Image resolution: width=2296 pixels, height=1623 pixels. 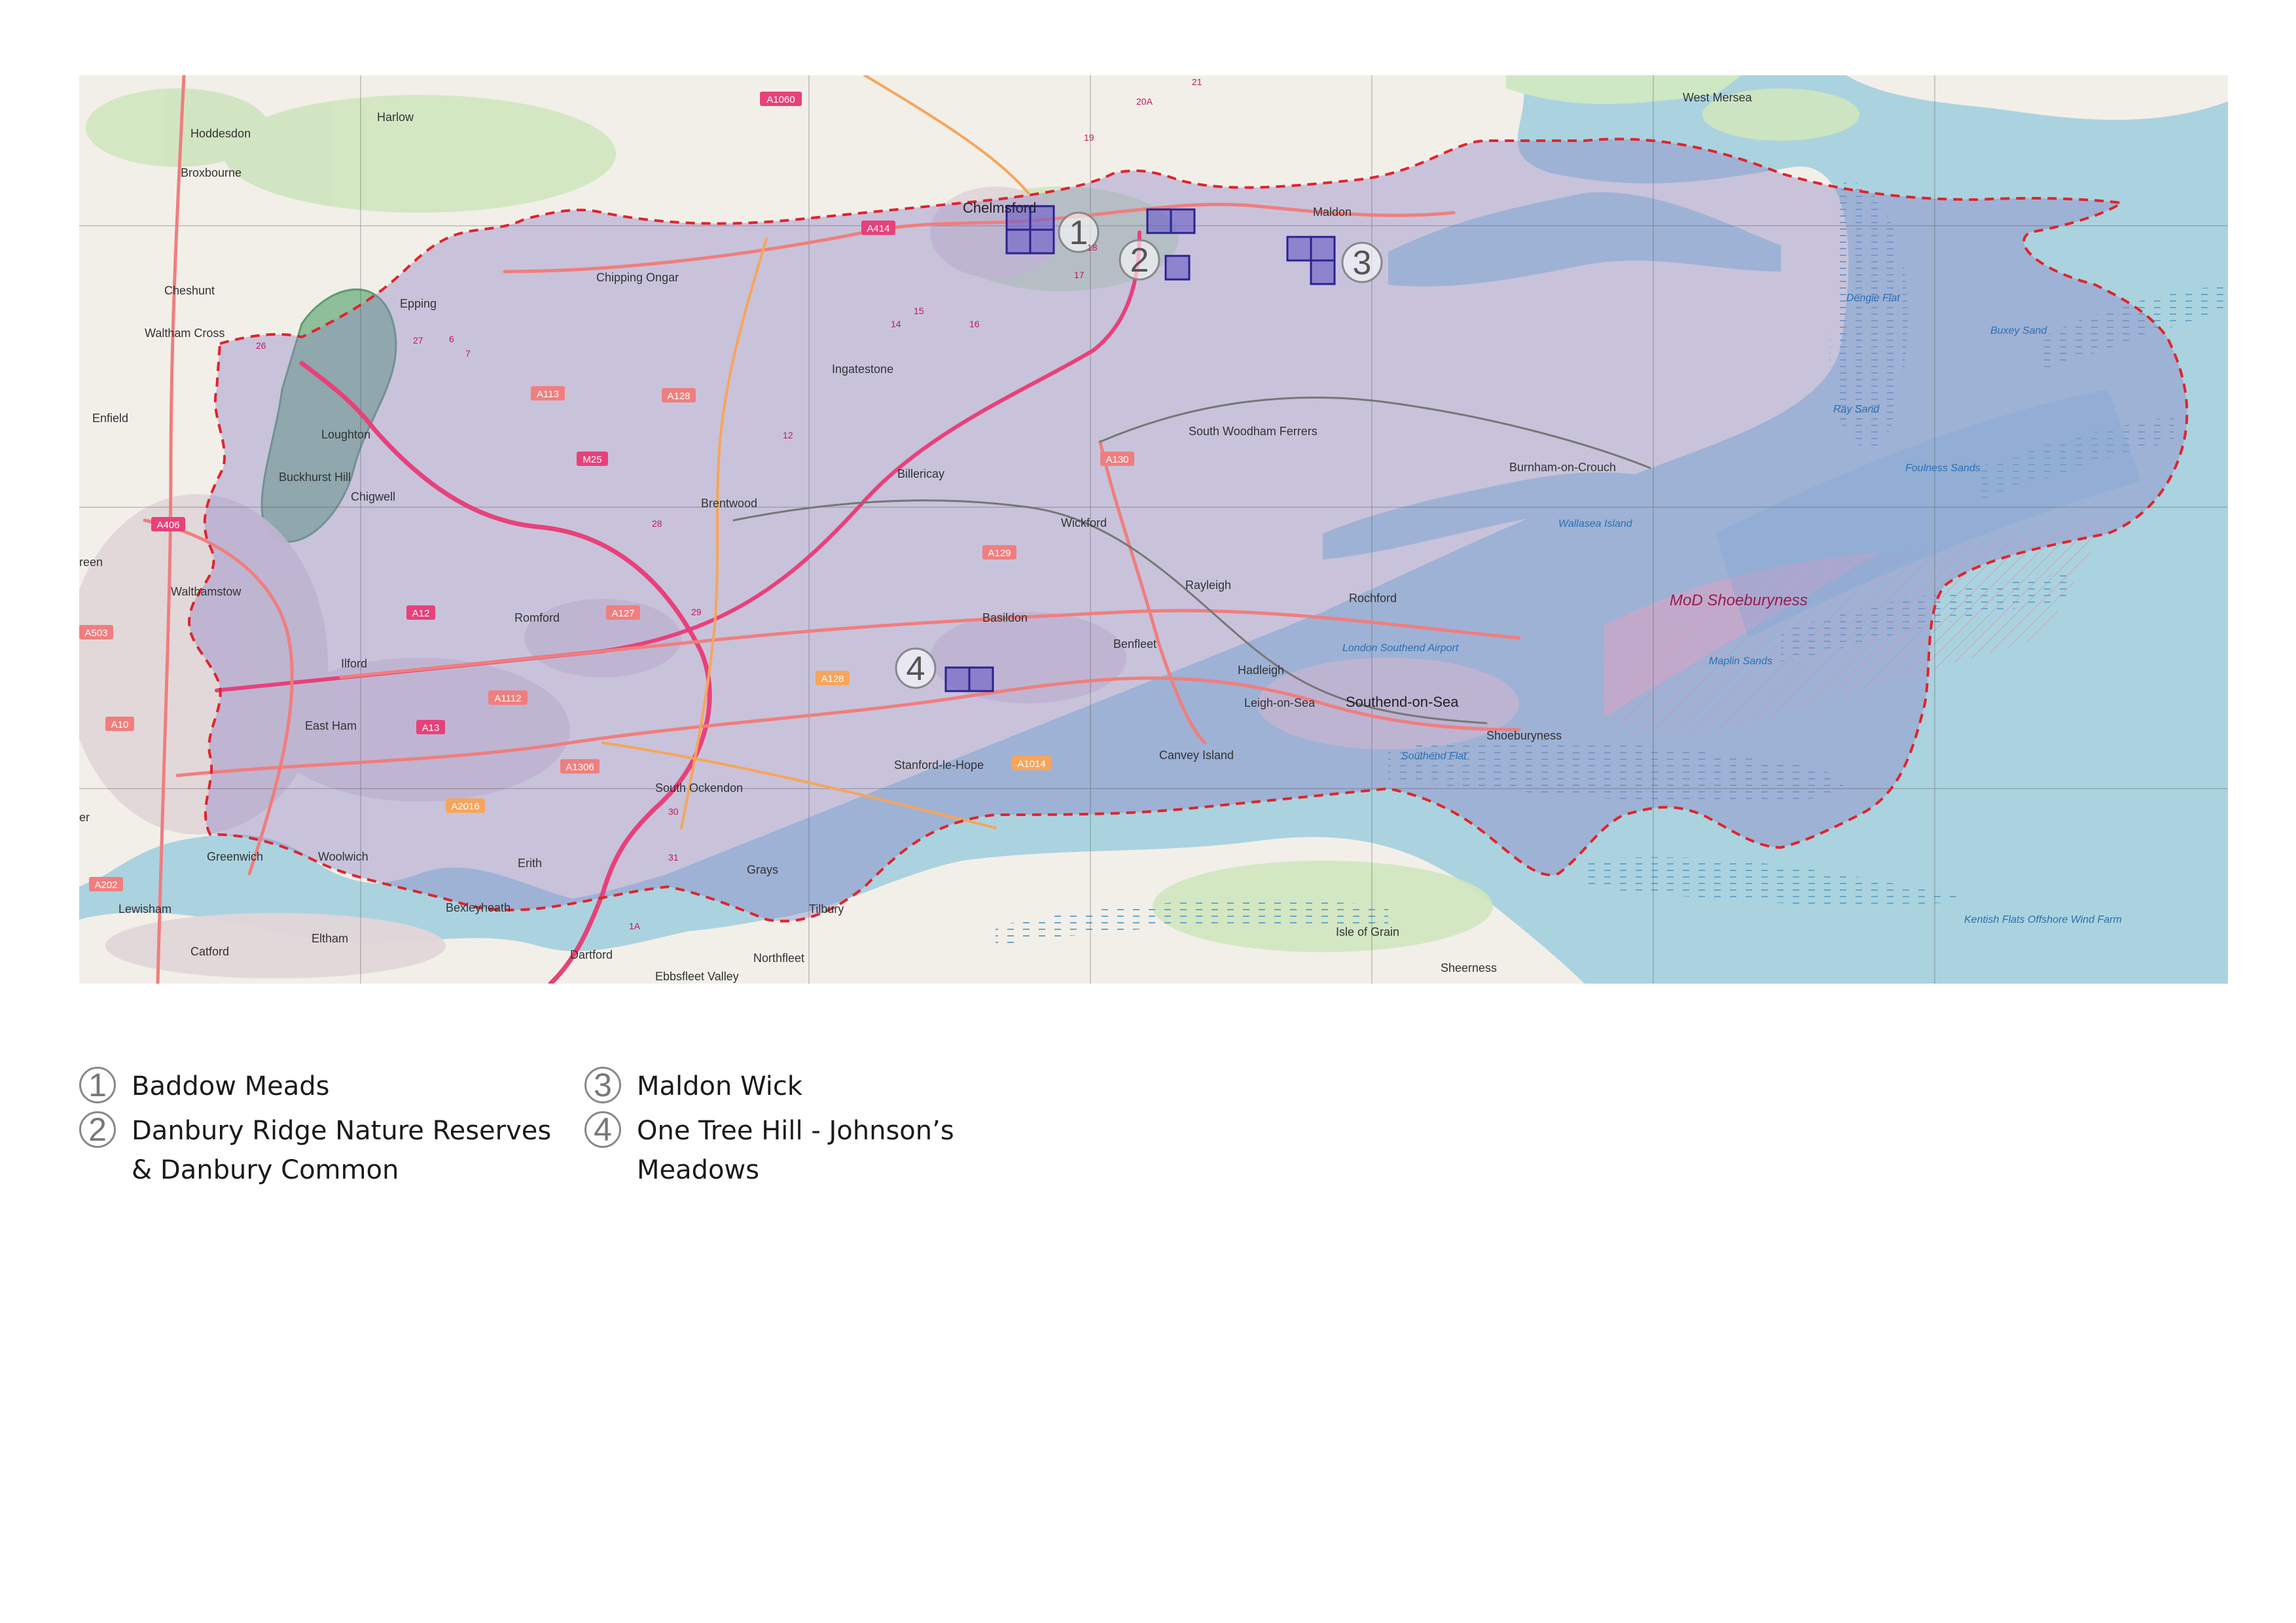 I want to click on place-label: South Ockendon, so click(x=699, y=787).